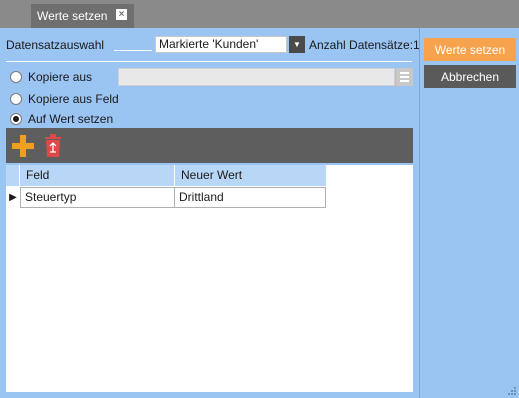 The width and height of the screenshot is (519, 398). I want to click on selection-dropdown: Markierte 'Kunden', so click(221, 44).